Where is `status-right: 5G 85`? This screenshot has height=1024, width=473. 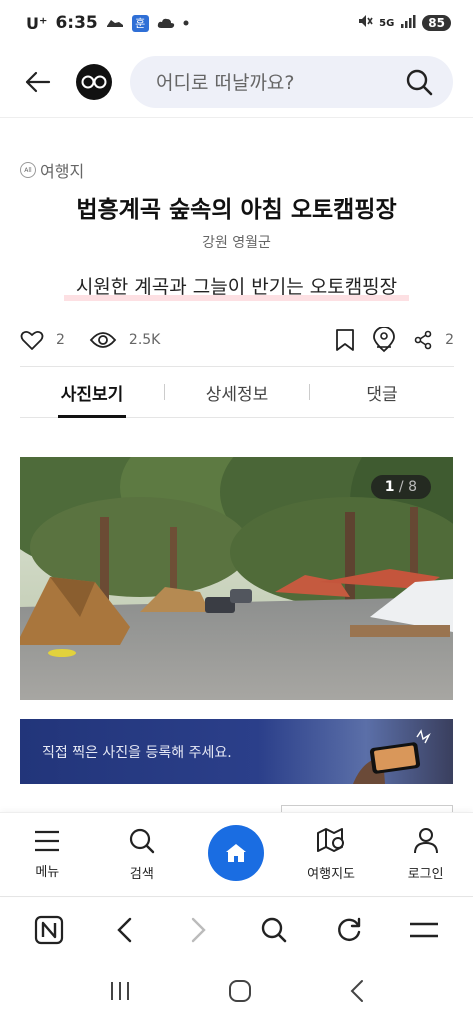 status-right: 5G 85 is located at coordinates (404, 23).